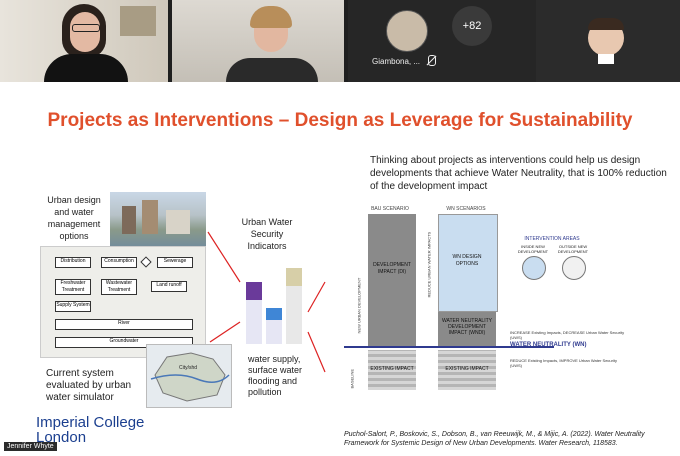 The height and width of the screenshot is (456, 680). I want to click on flow-box-land-runoff: Land runoff, so click(169, 286).